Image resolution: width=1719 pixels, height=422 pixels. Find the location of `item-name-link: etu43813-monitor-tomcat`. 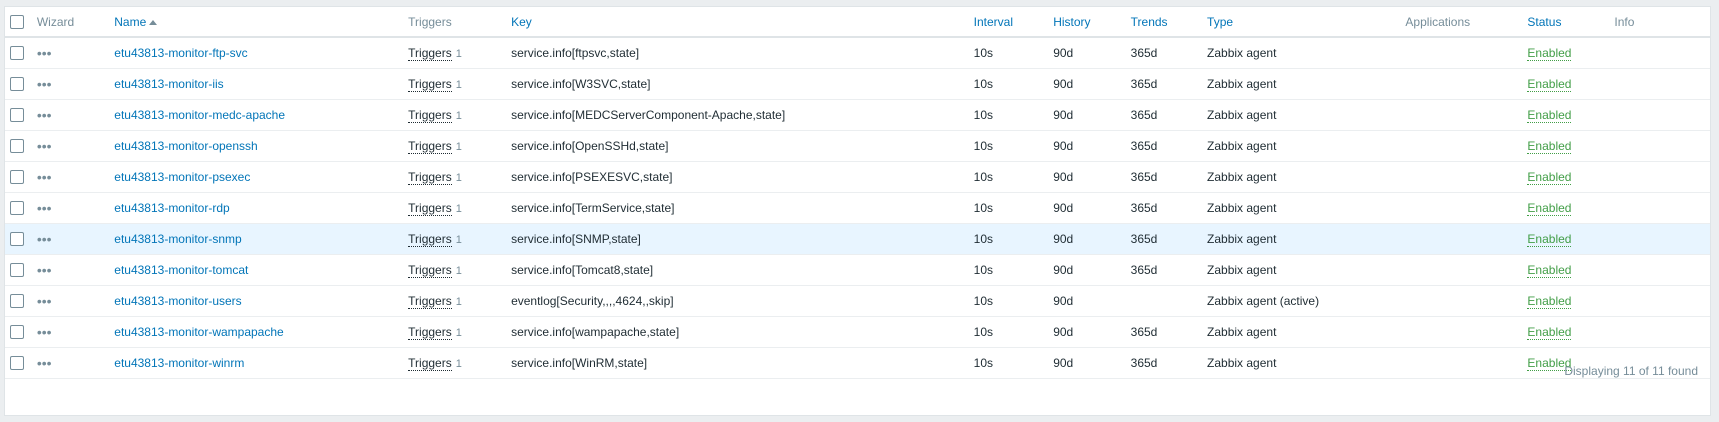

item-name-link: etu43813-monitor-tomcat is located at coordinates (181, 270).